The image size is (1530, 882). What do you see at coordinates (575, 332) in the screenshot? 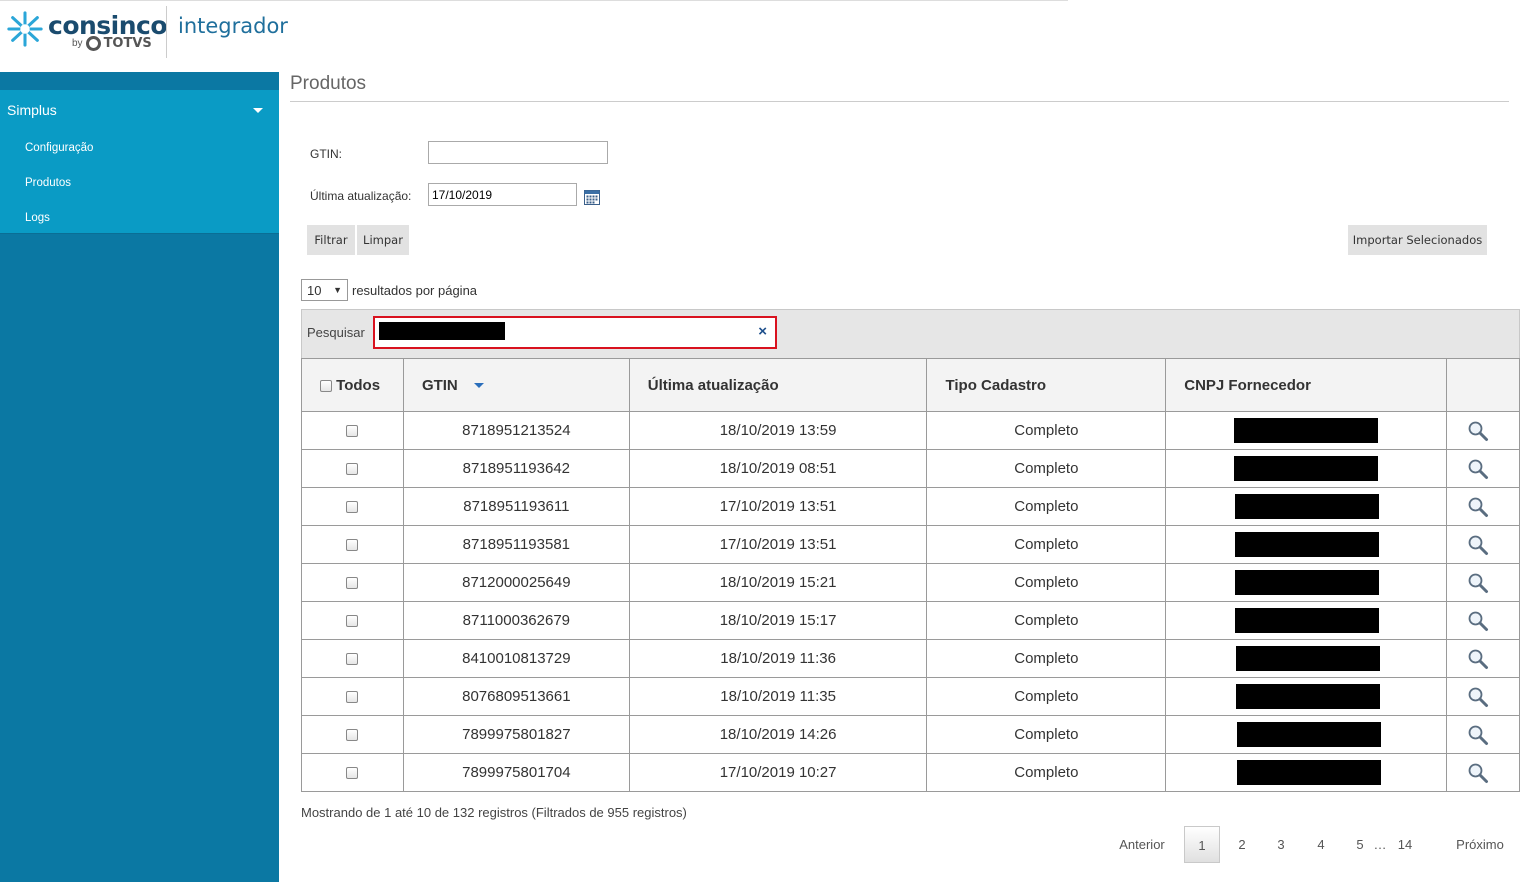
I see `search-input: ×` at bounding box center [575, 332].